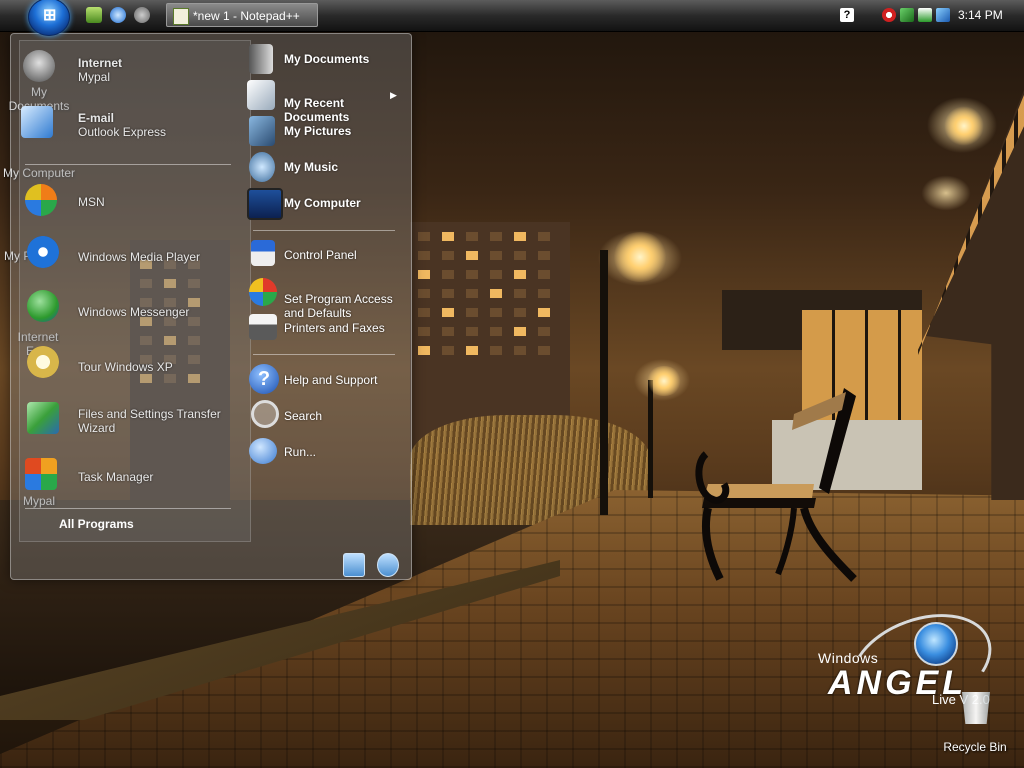 The height and width of the screenshot is (768, 1024). Describe the element at coordinates (43, 418) in the screenshot. I see `transfer-wizard-icon` at that location.